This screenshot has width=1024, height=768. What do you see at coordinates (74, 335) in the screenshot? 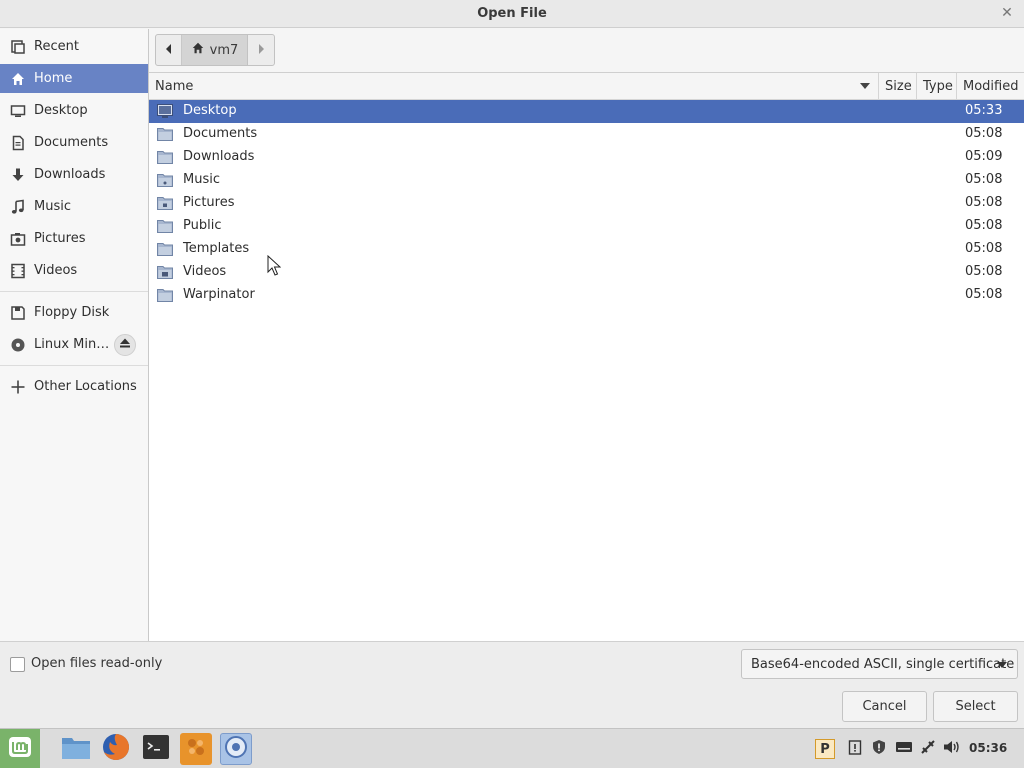
I see `places-sidebar: Recent Home Desktop Documents Downloads` at bounding box center [74, 335].